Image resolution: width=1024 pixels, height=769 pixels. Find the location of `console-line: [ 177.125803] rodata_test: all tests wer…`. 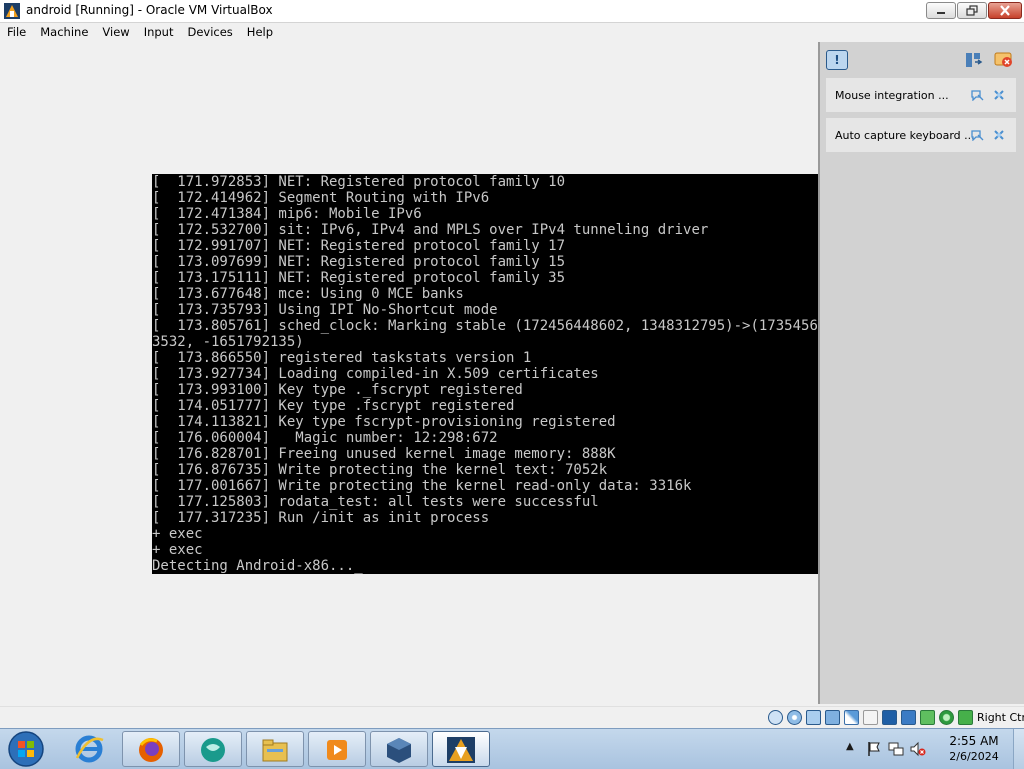

console-line: [ 177.125803] rodata_test: all tests wer… is located at coordinates (375, 502).